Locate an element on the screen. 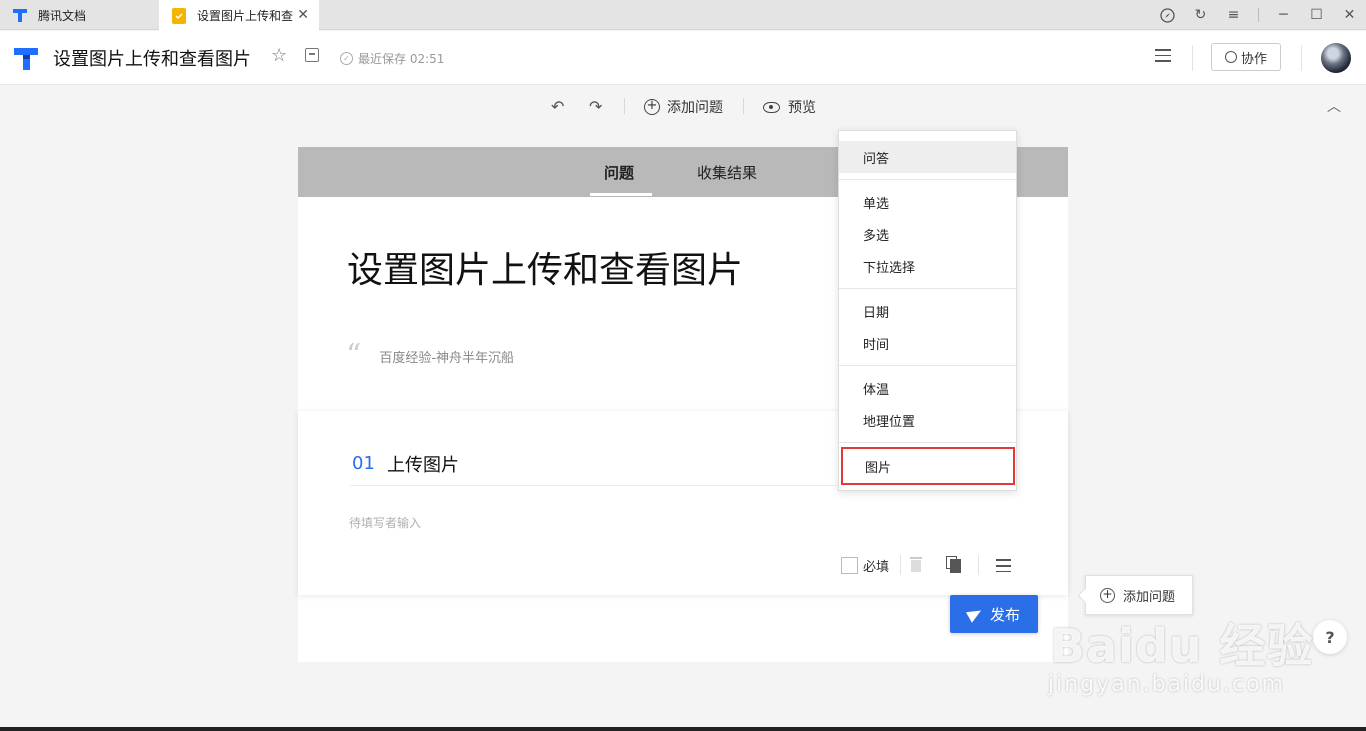 The image size is (1366, 731). move-to-folder-icon is located at coordinates (312, 55).